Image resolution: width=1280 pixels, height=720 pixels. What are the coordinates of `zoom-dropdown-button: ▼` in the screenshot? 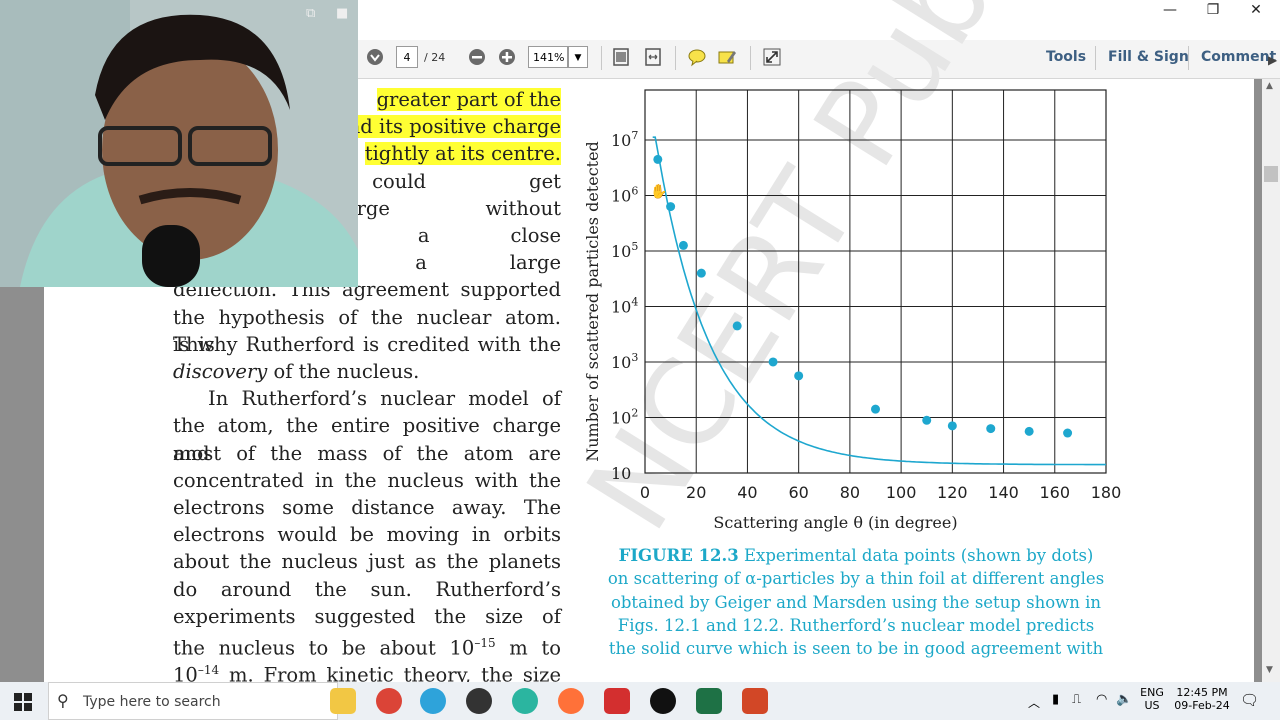 It's located at (578, 57).